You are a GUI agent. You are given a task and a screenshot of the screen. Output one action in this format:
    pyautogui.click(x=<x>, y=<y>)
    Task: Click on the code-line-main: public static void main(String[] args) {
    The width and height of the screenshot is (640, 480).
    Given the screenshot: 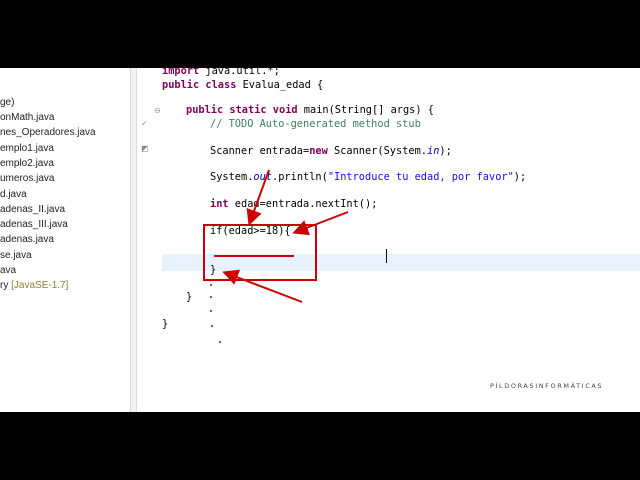 What is the action you would take?
    pyautogui.click(x=310, y=110)
    